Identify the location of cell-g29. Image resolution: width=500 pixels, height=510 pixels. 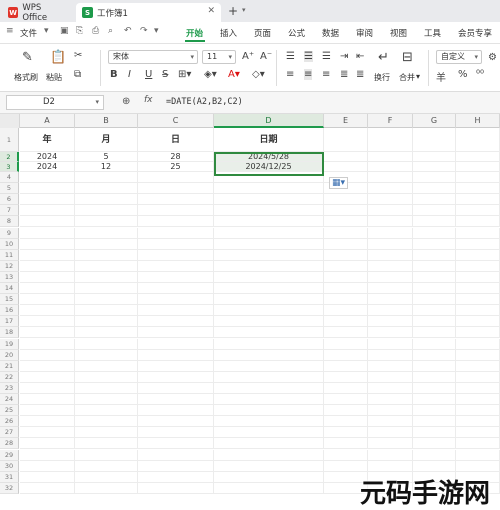
(434, 455).